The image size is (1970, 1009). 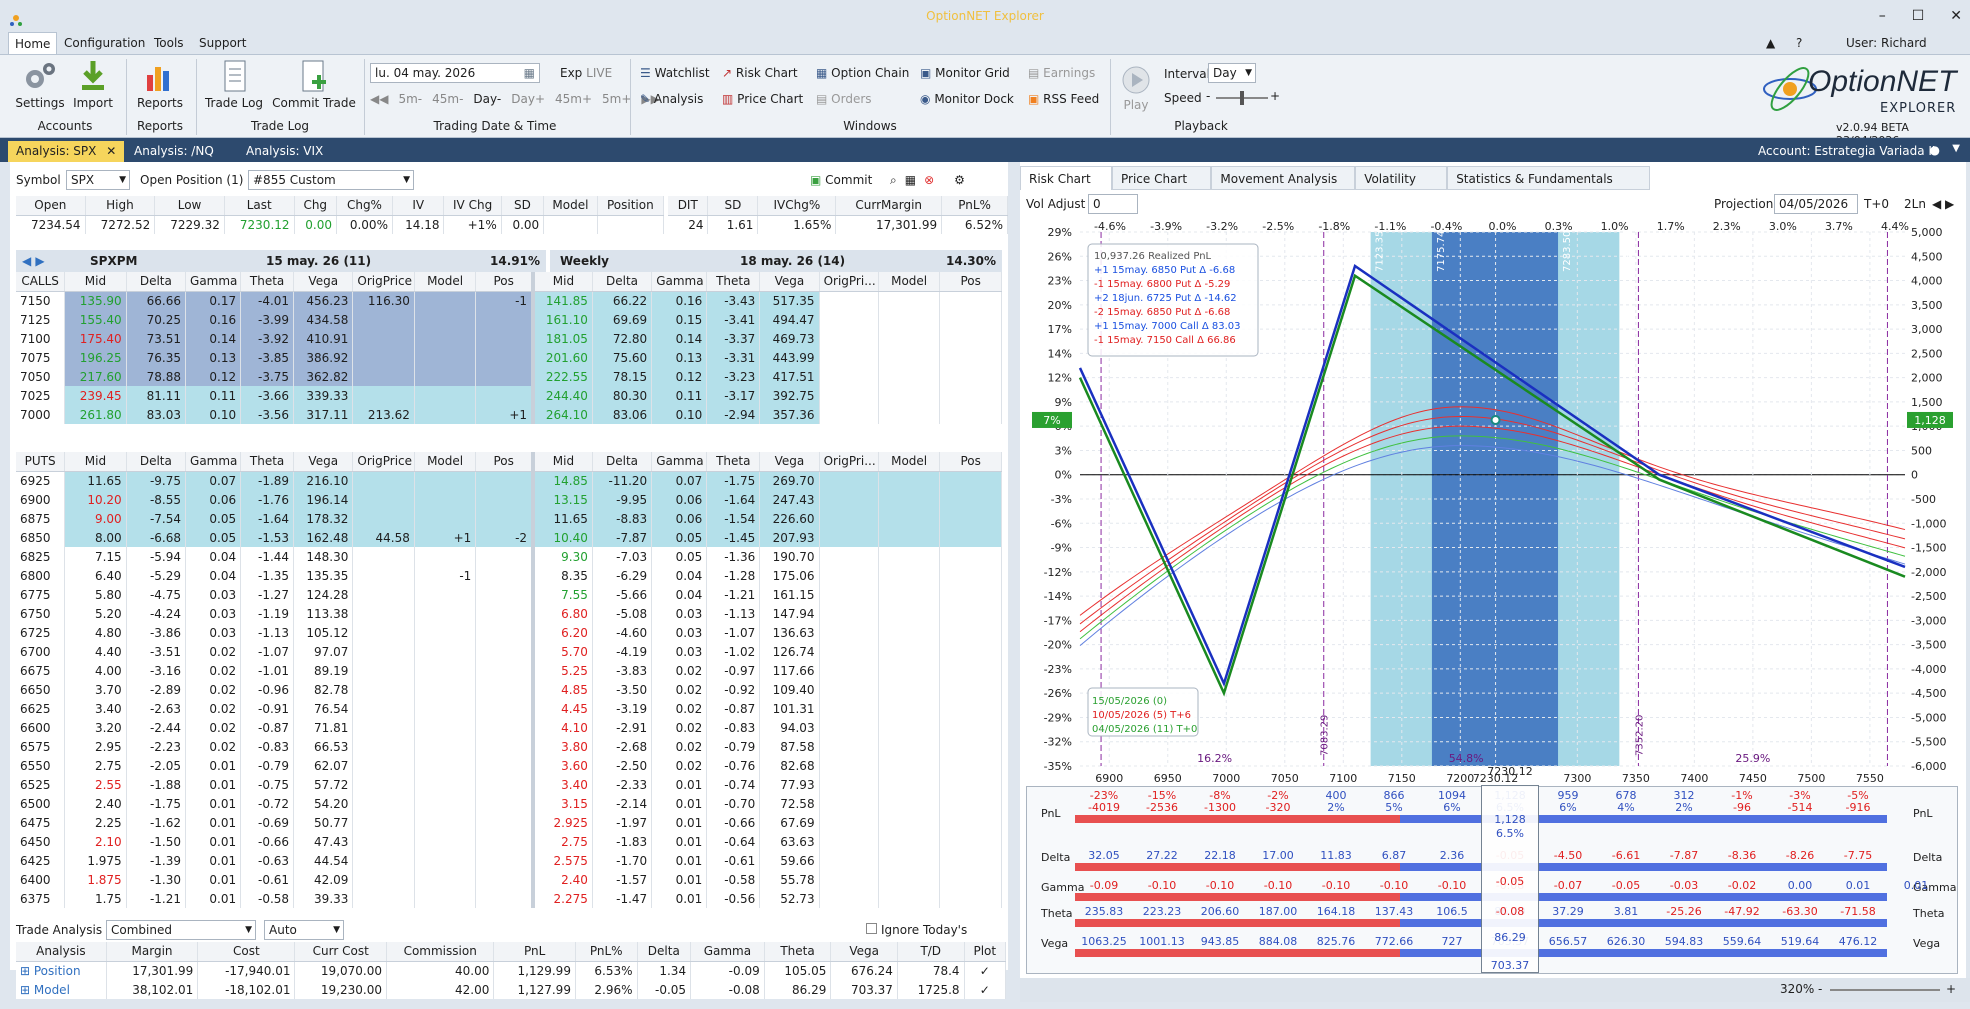 I want to click on chain-cell: 155.40, so click(x=95, y=319).